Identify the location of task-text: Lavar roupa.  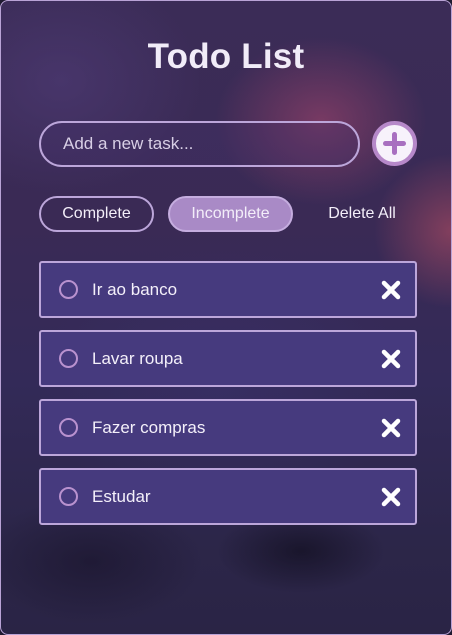
(137, 358).